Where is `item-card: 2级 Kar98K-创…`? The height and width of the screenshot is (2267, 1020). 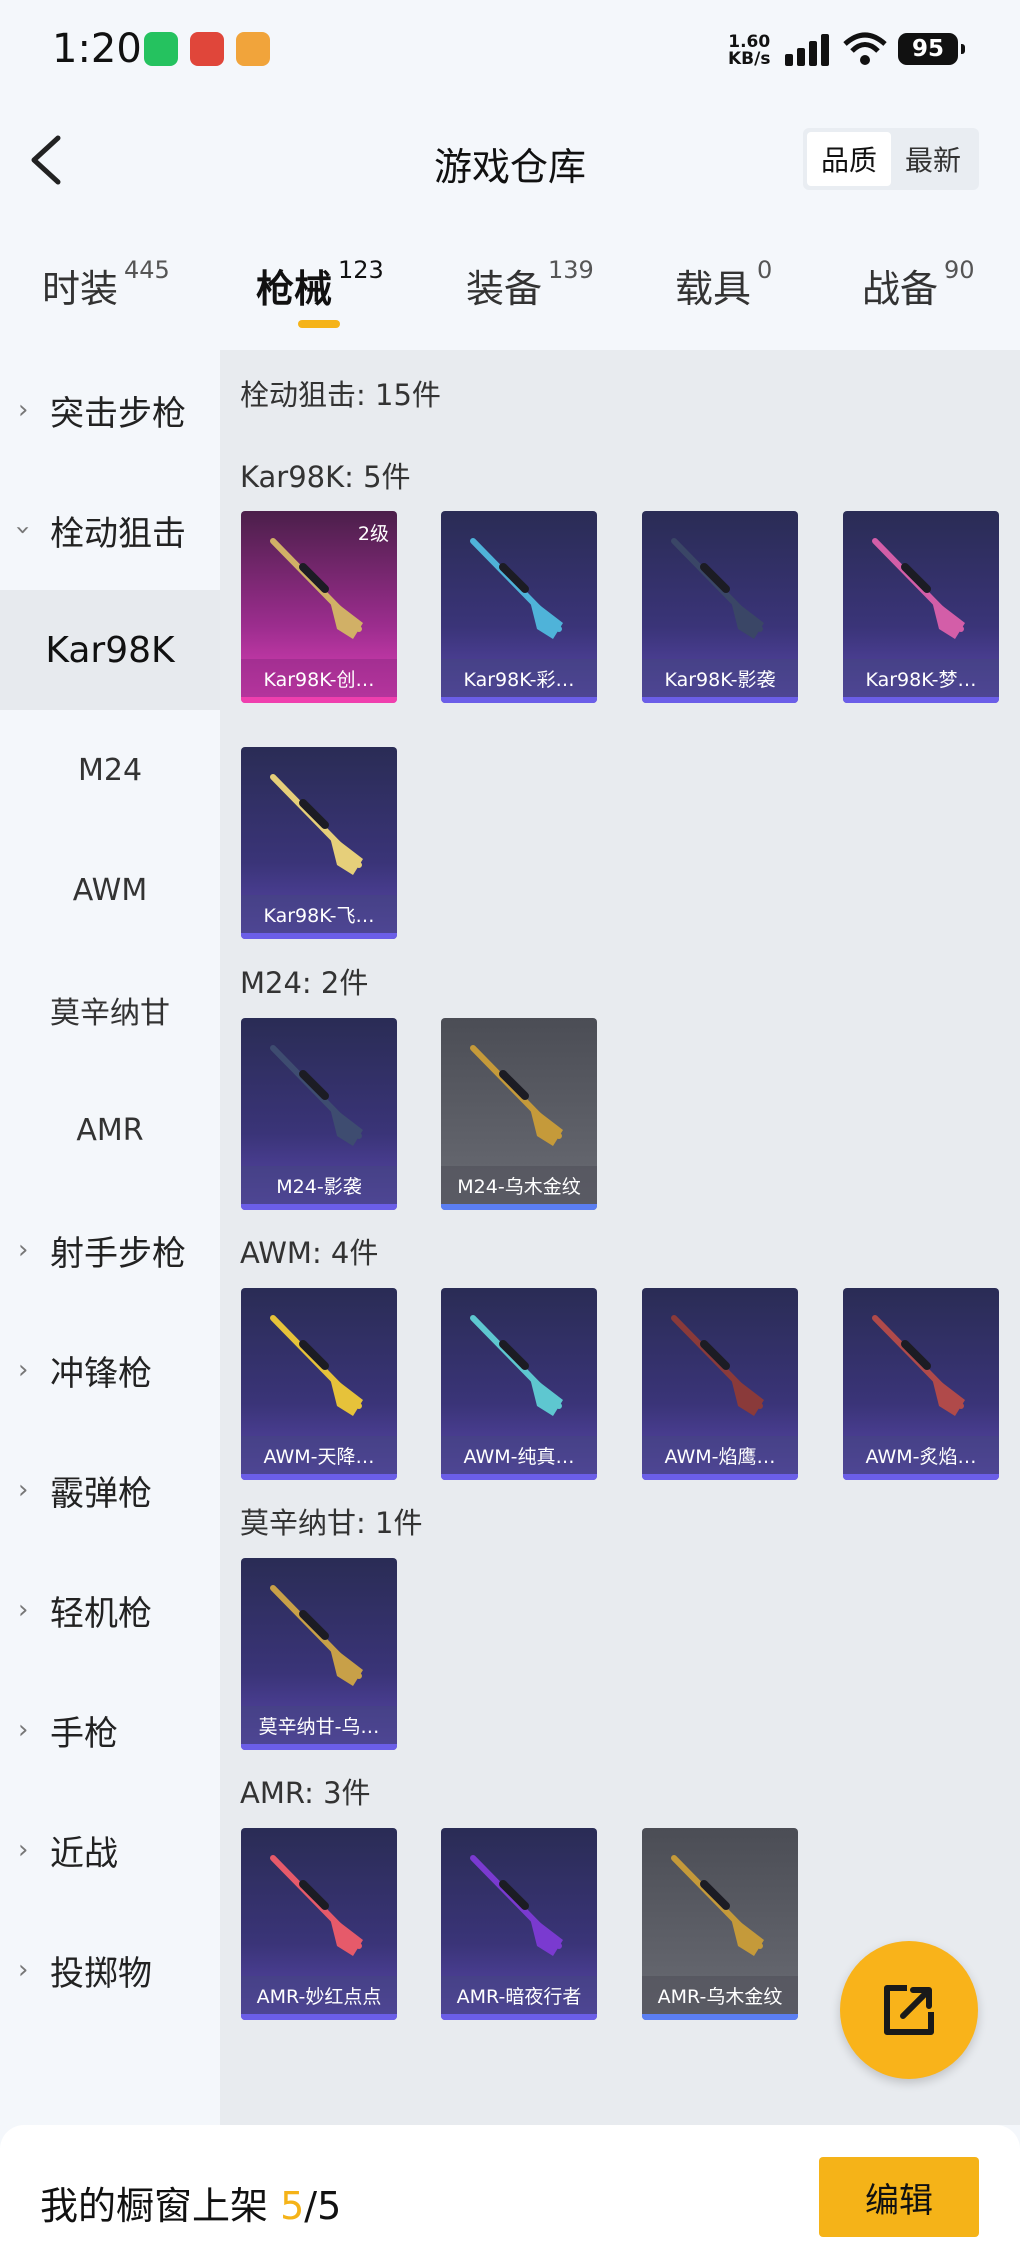
item-card: 2级 Kar98K-创… is located at coordinates (319, 607).